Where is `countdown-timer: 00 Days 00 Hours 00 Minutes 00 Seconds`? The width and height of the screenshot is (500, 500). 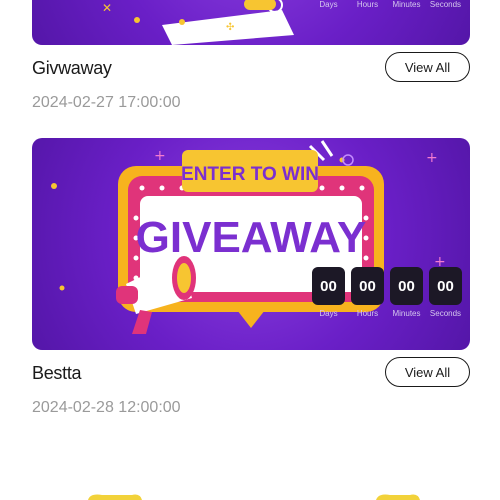 countdown-timer: 00 Days 00 Hours 00 Minutes 00 Seconds is located at coordinates (387, 292).